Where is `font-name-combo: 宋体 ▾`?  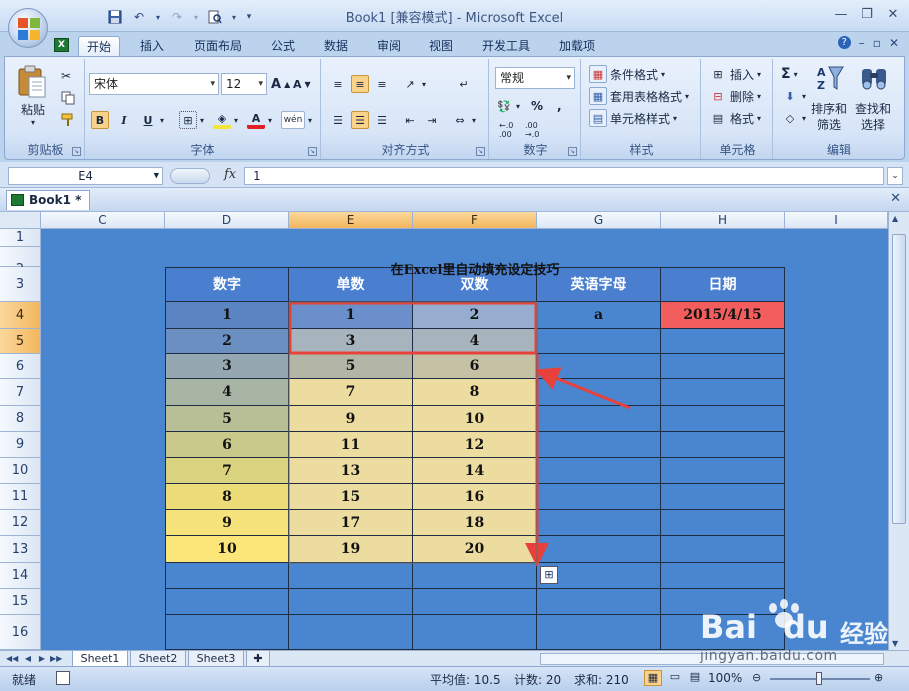
font-name-combo: 宋体 ▾ is located at coordinates (154, 84).